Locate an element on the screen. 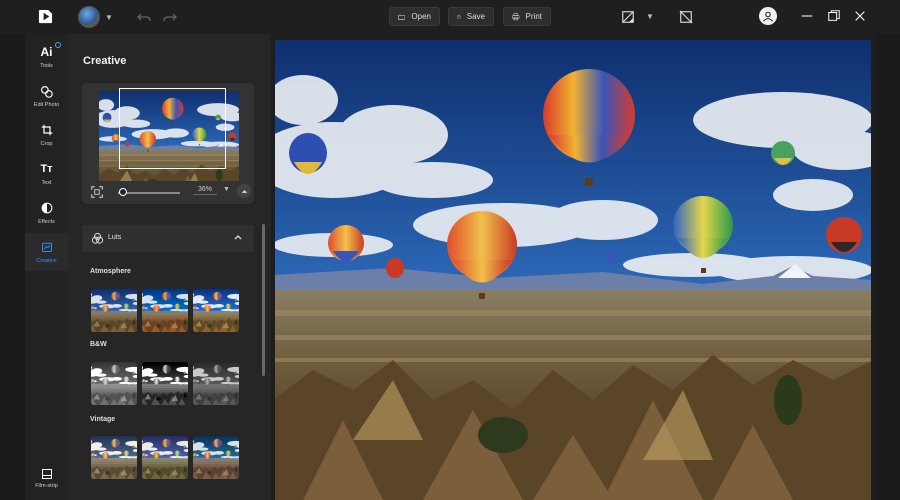 Image resolution: width=900 pixels, height=500 pixels. open-label: Open is located at coordinates (421, 16).